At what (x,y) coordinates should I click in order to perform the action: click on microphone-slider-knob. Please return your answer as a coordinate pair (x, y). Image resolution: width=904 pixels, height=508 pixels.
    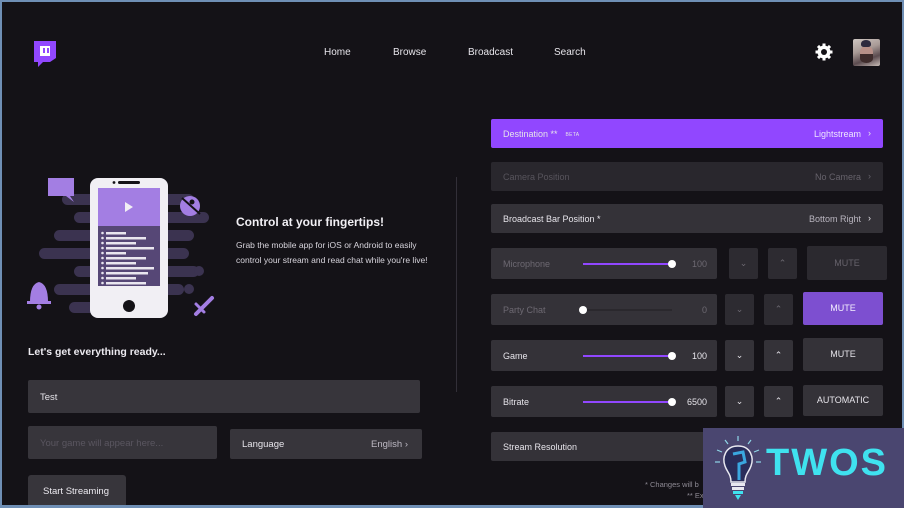
    Looking at the image, I should click on (672, 264).